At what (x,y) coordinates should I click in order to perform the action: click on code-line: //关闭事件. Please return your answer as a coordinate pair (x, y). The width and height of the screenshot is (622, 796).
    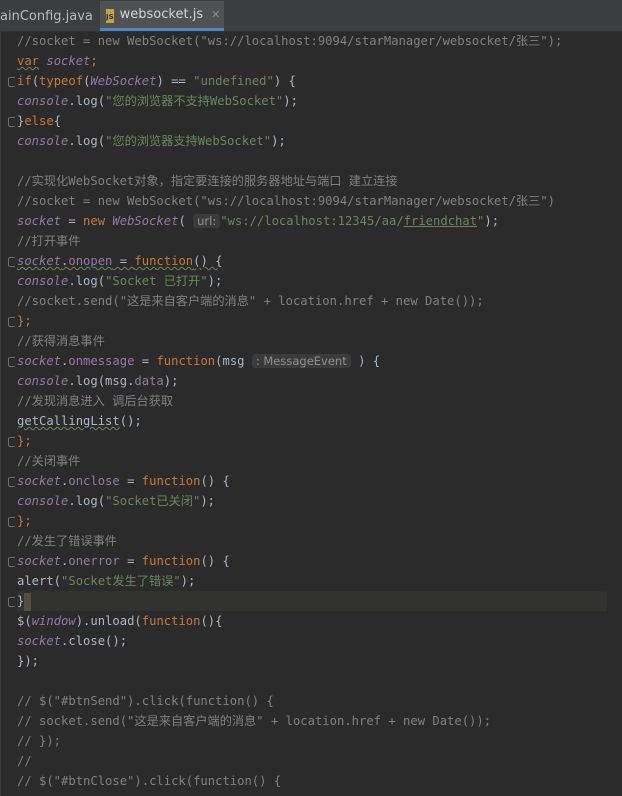
    Looking at the image, I should click on (49, 461).